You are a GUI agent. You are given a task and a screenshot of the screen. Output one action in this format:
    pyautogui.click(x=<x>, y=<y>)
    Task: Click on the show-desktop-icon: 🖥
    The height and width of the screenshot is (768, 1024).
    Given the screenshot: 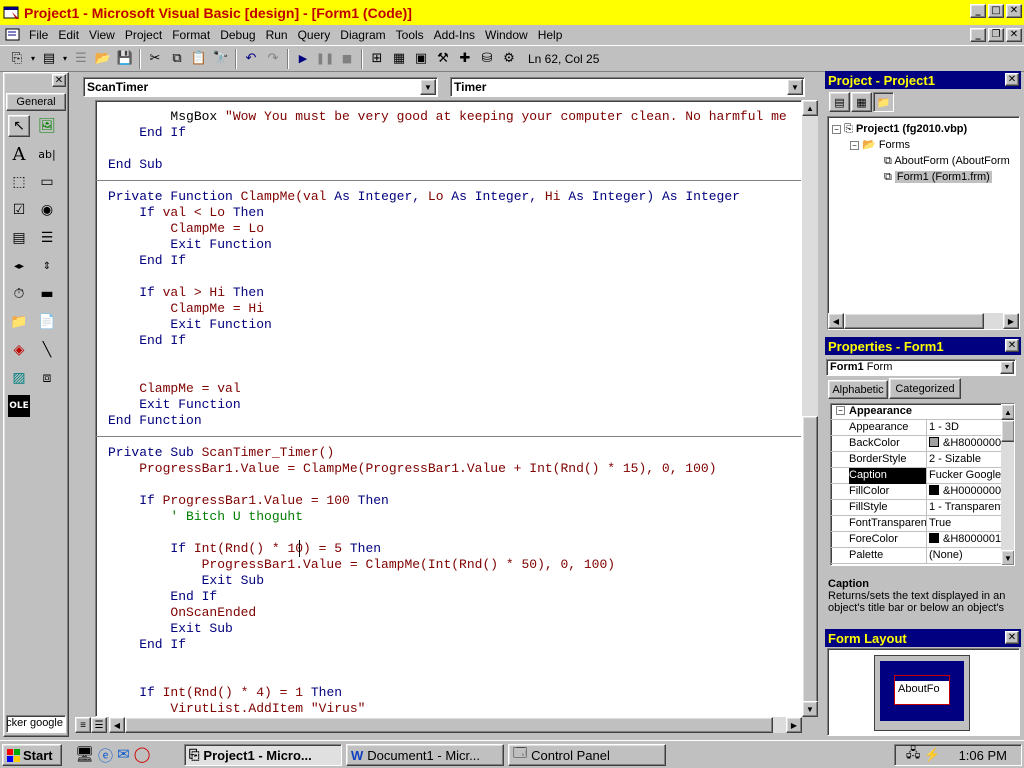 What is the action you would take?
    pyautogui.click(x=84, y=755)
    